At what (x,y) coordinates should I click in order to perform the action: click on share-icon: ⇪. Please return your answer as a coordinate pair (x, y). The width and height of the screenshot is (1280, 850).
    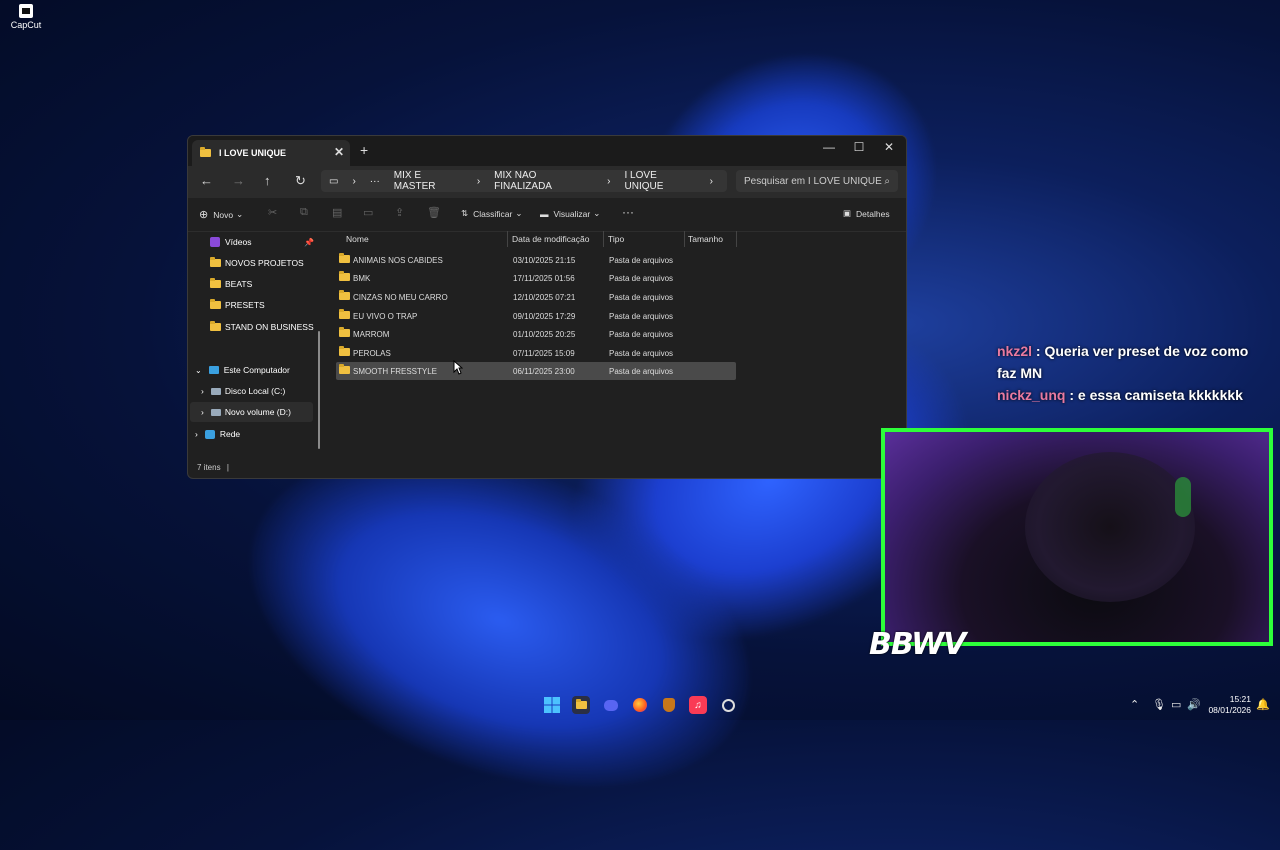
    Looking at the image, I should click on (399, 212).